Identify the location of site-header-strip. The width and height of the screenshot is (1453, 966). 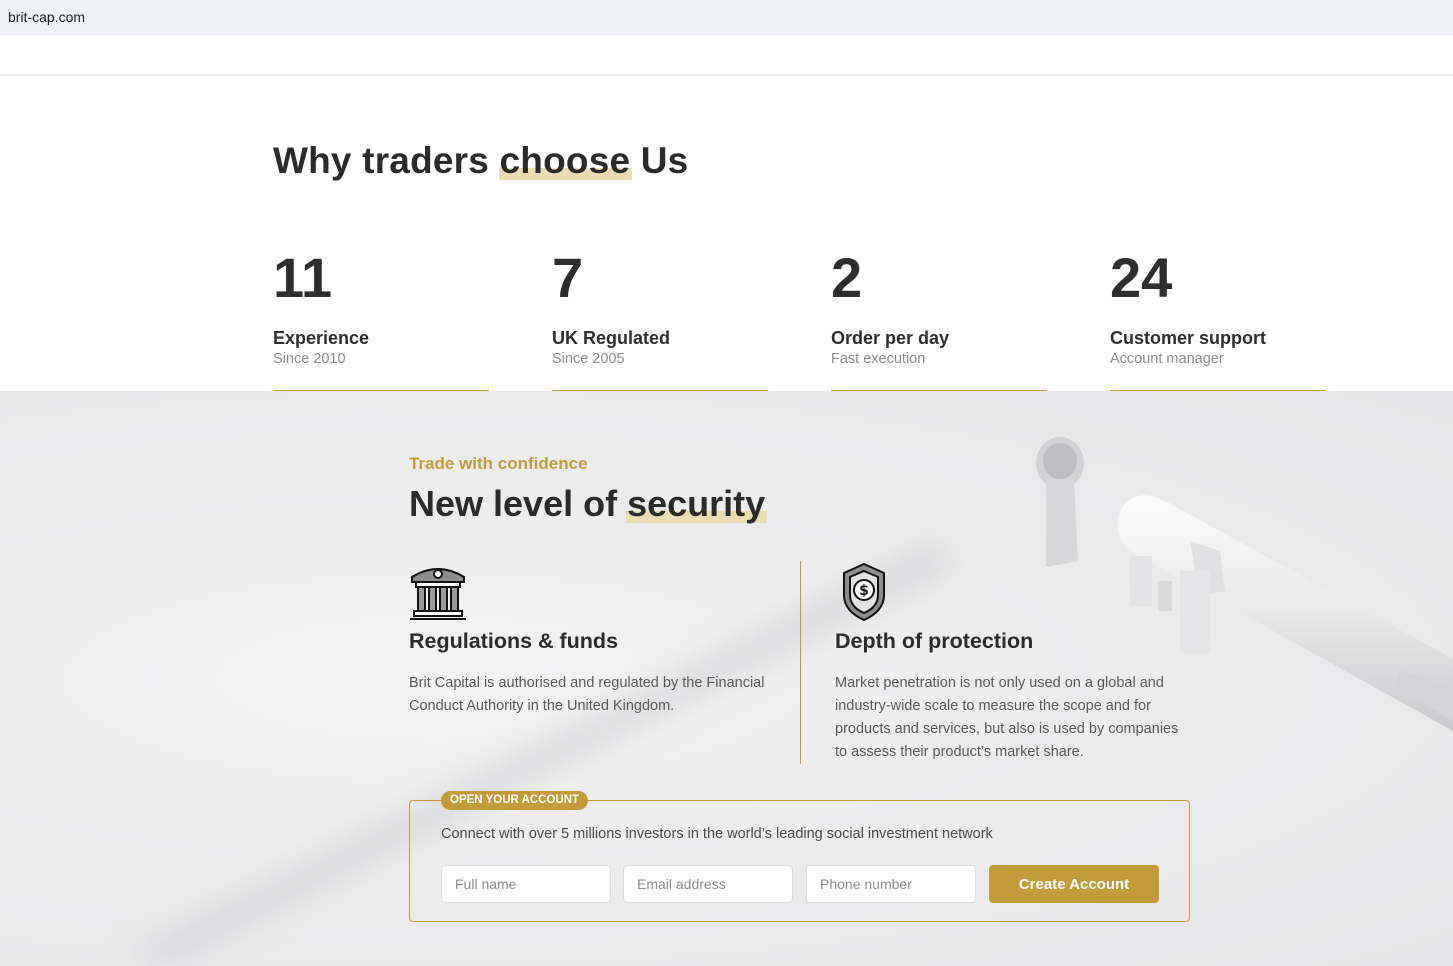
(726, 55).